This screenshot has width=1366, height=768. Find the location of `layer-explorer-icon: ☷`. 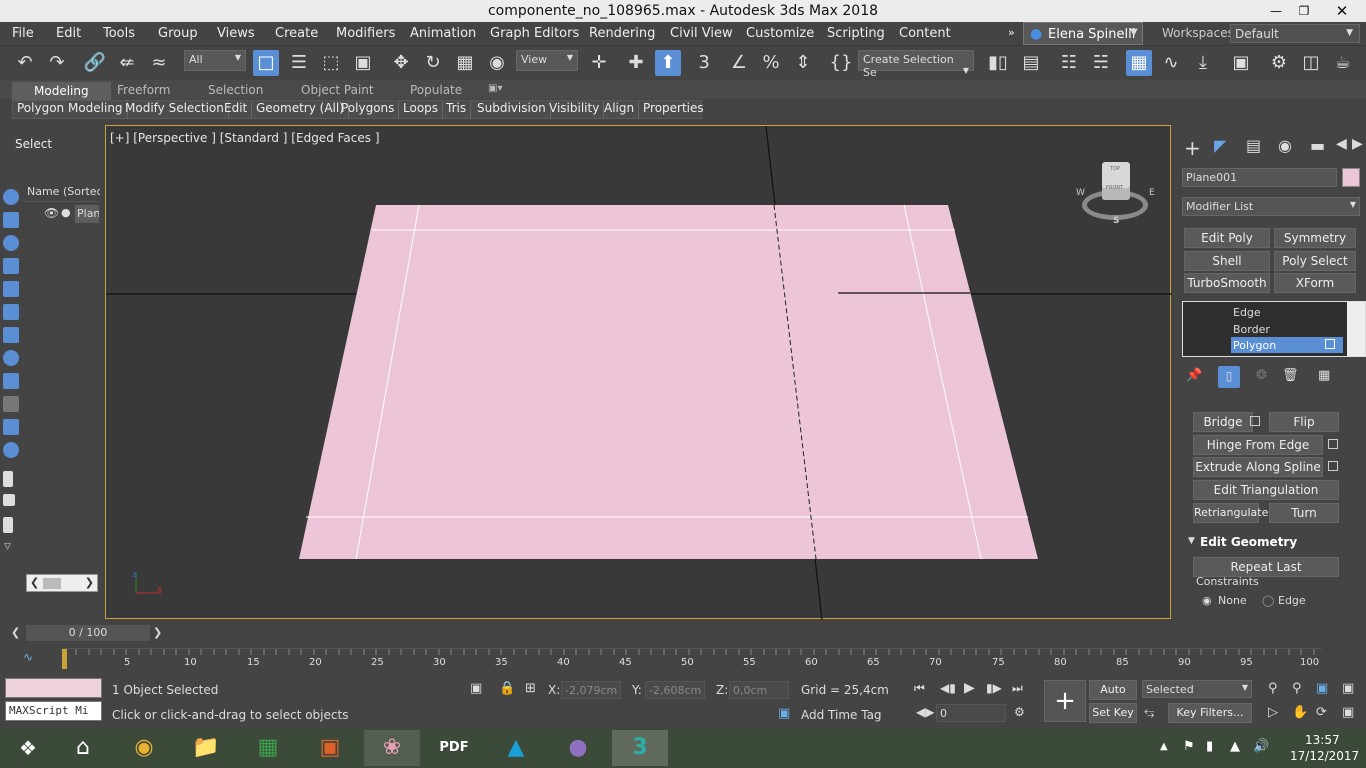

layer-explorer-icon: ☷ is located at coordinates (1069, 63).